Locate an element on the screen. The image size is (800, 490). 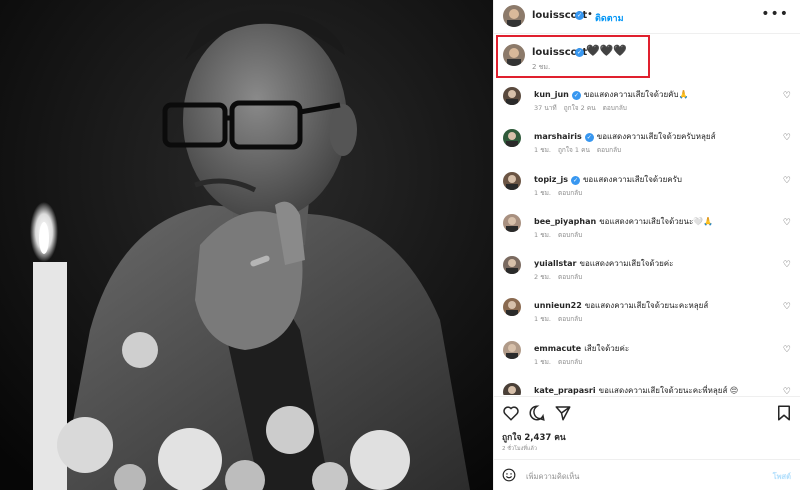
comment-input: เพิ่มความคิดเห็น is located at coordinates (552, 477).